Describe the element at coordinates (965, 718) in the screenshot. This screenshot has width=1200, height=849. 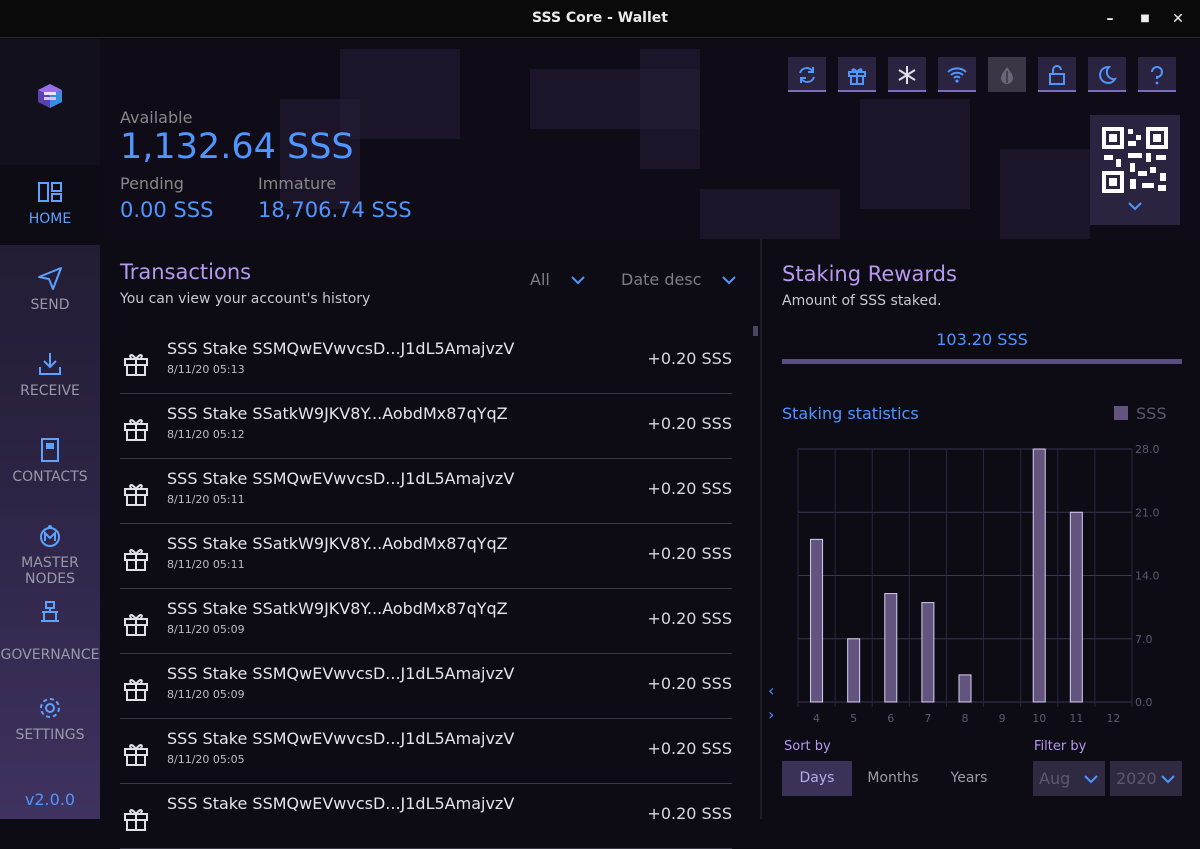
I see `x-tick-label: 8` at that location.